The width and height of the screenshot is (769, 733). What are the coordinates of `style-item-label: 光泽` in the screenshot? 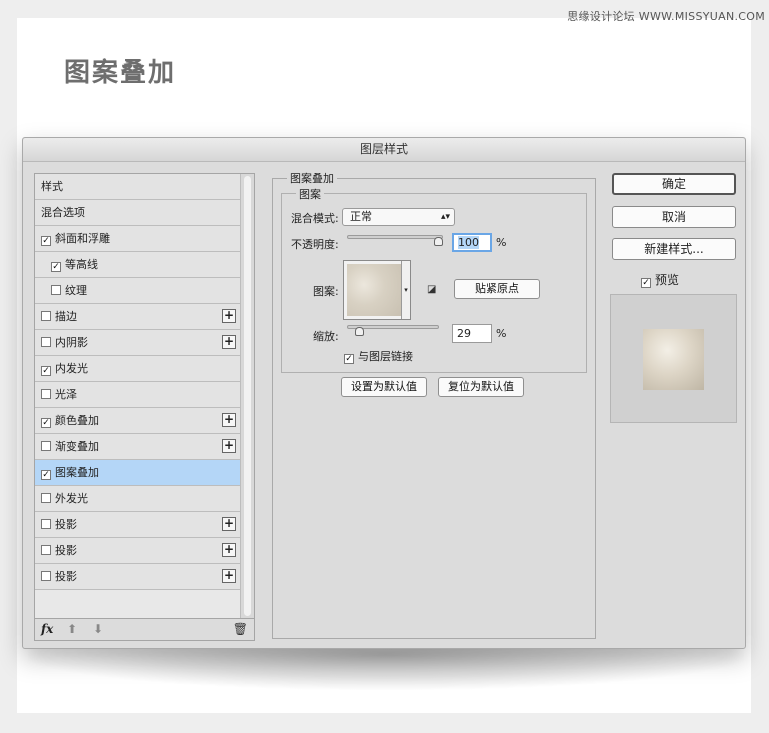 It's located at (66, 394).